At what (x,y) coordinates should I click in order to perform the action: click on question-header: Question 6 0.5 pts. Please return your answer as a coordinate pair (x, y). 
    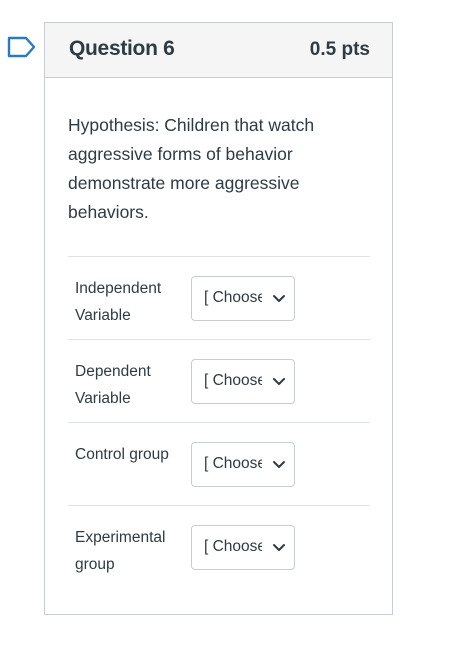
    Looking at the image, I should click on (218, 50).